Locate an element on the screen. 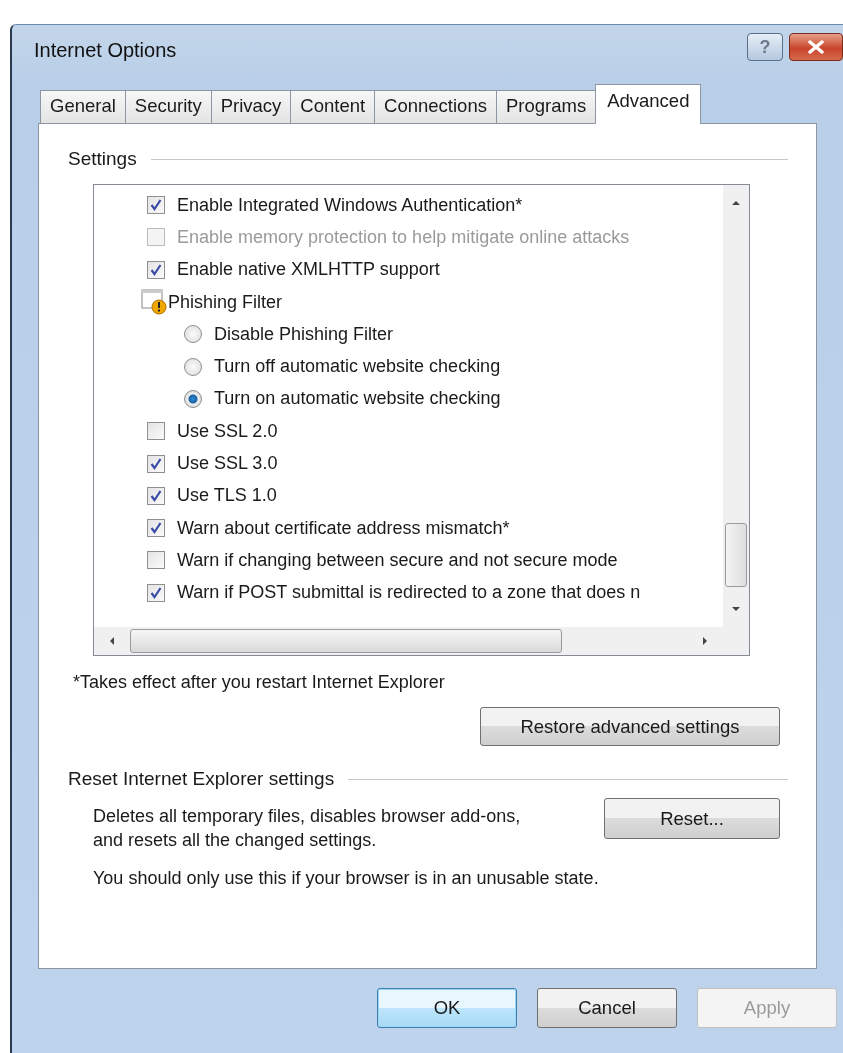 This screenshot has height=1053, width=843. radio-label: Turn off automatic website checking is located at coordinates (357, 367).